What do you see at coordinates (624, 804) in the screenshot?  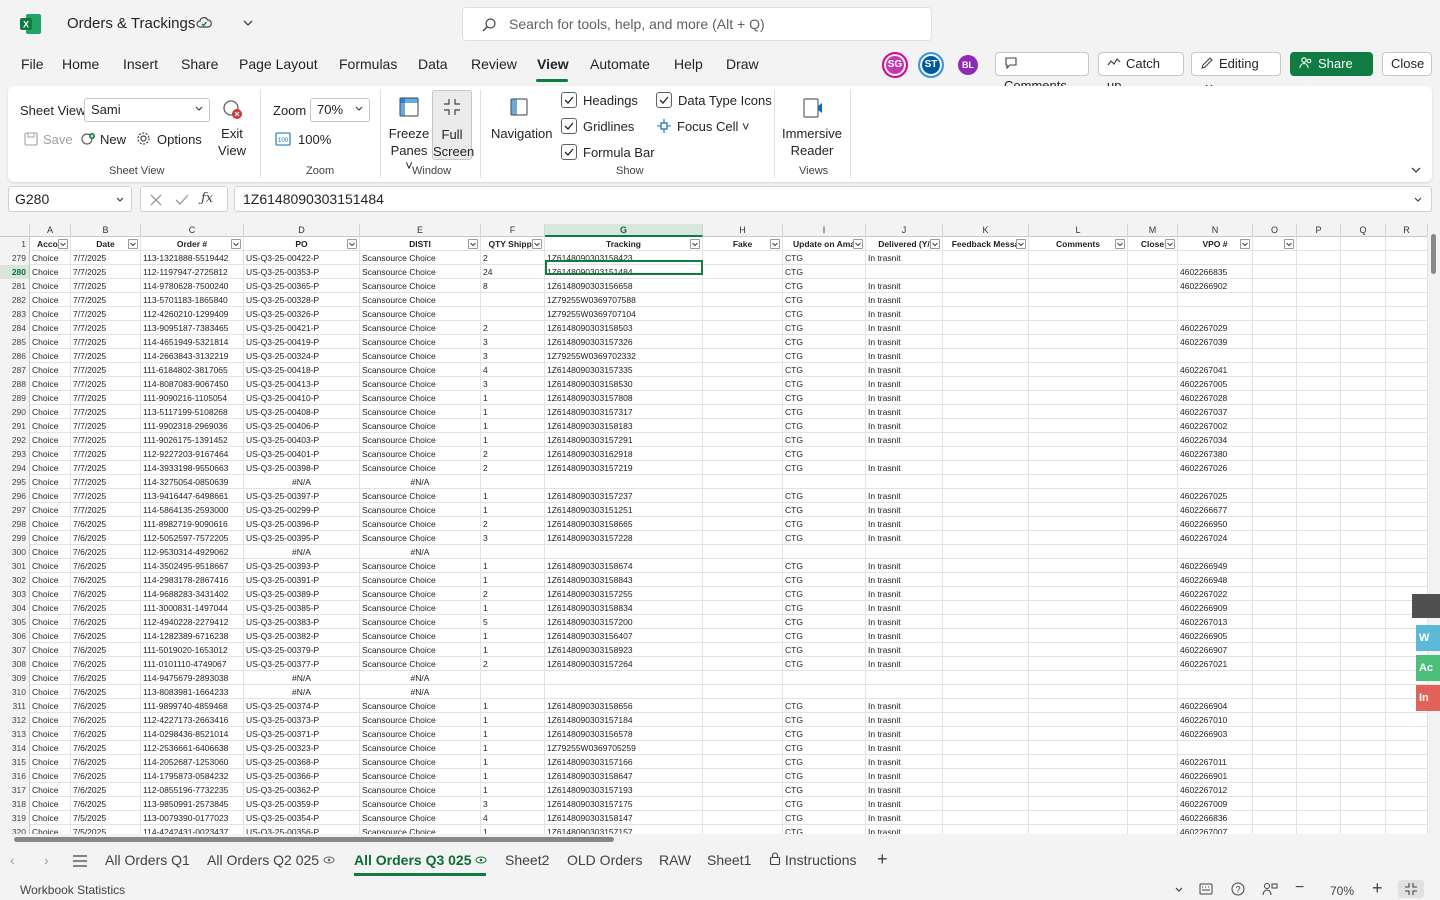 I see `cell-g: 1Z6148090303157175` at bounding box center [624, 804].